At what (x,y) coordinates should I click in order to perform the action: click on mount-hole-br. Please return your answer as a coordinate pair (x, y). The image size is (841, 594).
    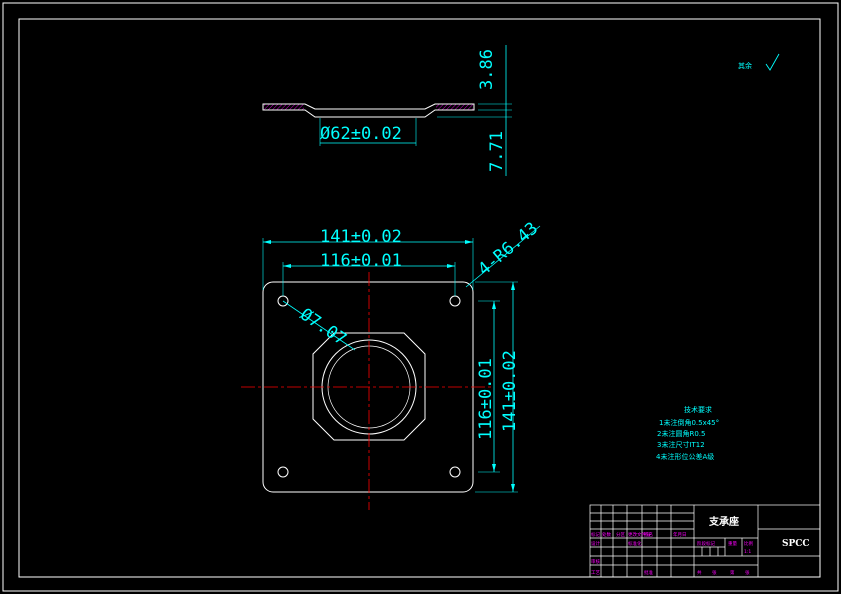
    Looking at the image, I should click on (455, 472).